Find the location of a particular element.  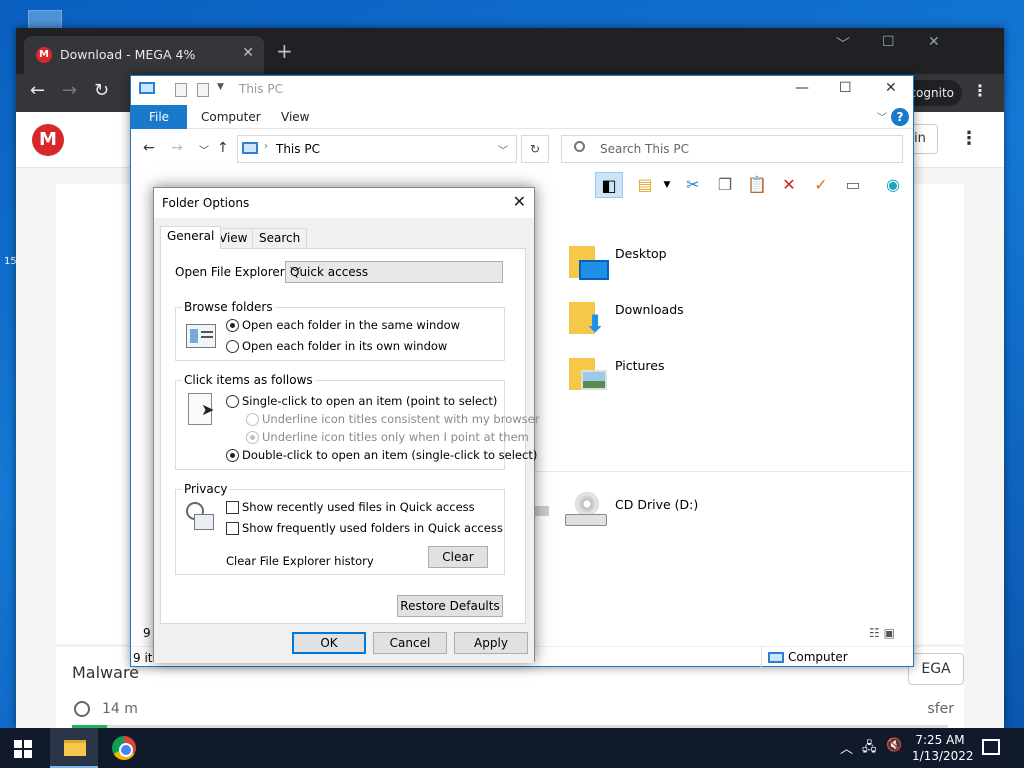

search-icon is located at coordinates (579, 146).